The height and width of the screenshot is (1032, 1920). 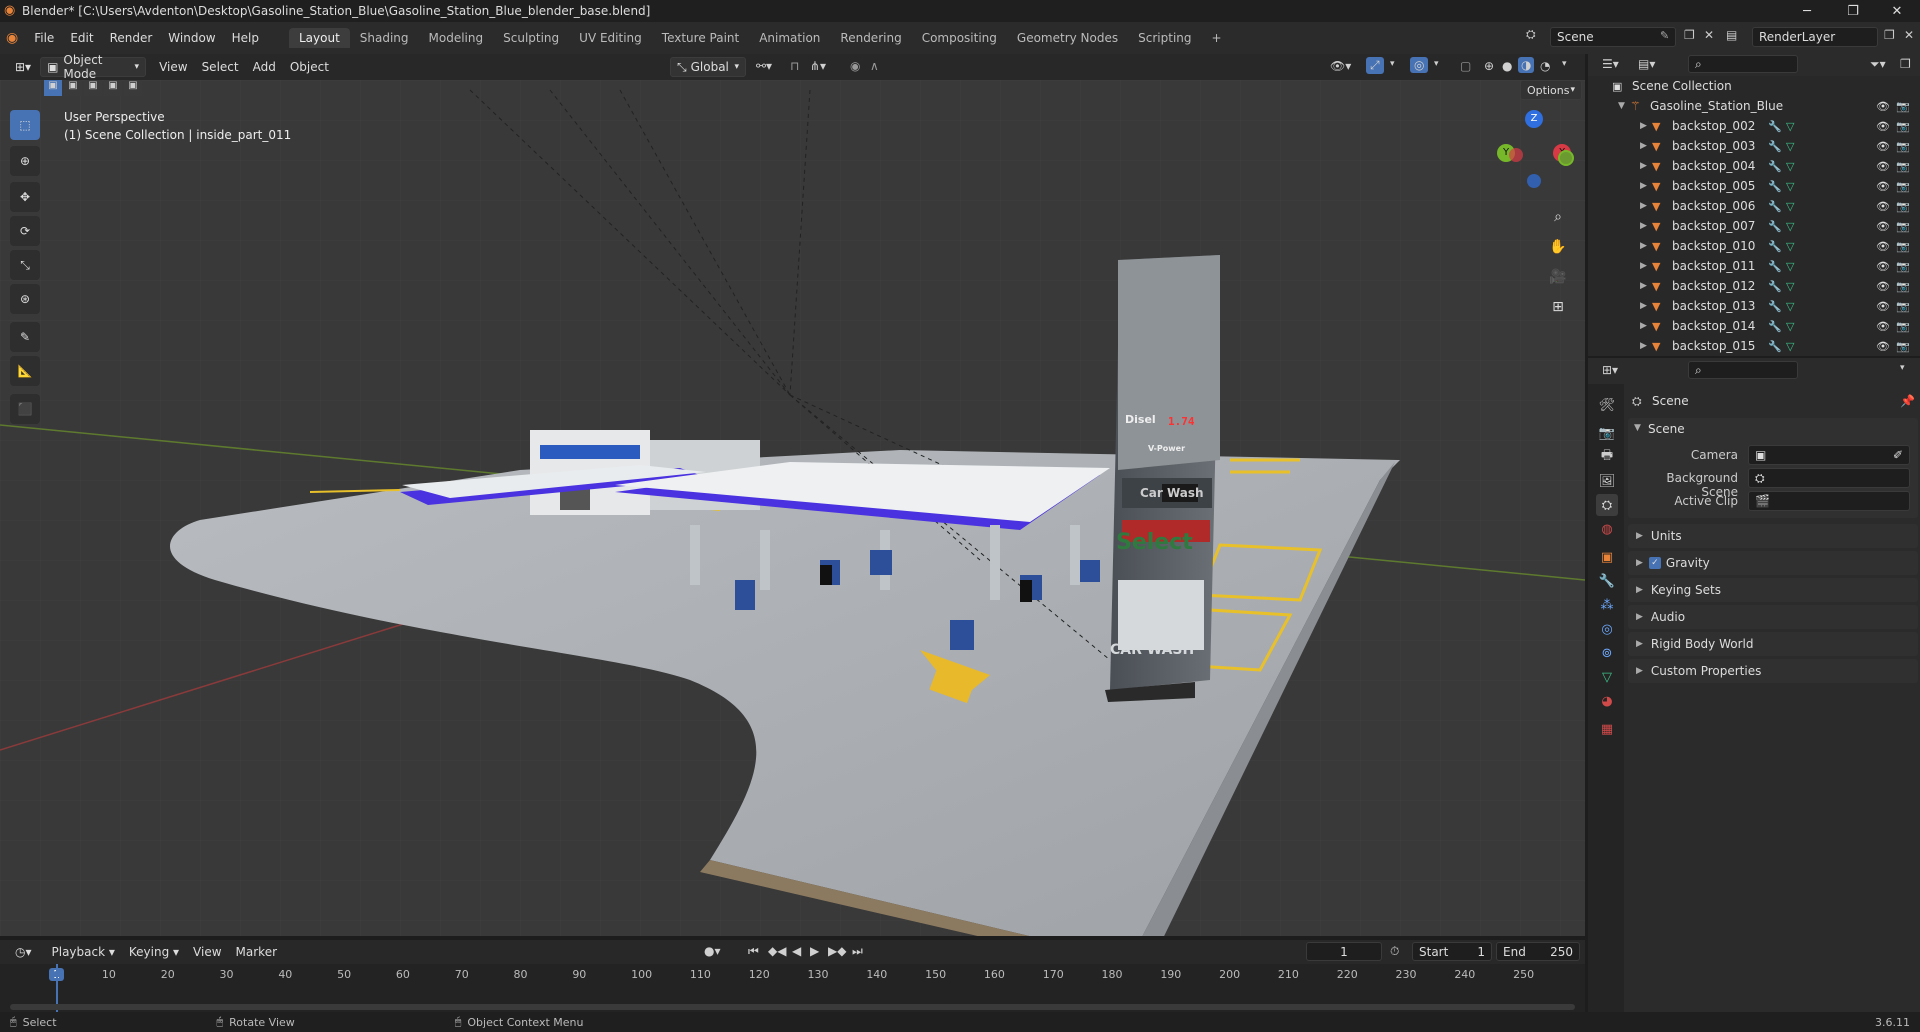 What do you see at coordinates (1610, 64) in the screenshot?
I see `outliner-editor-icon: ☰▾` at bounding box center [1610, 64].